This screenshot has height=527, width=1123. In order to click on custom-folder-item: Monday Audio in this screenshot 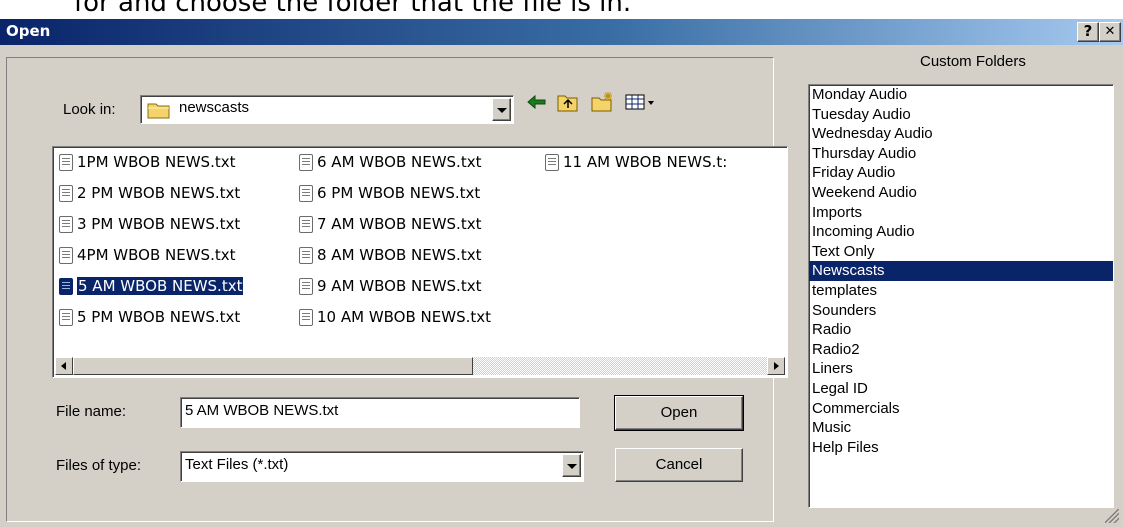, I will do `click(961, 95)`.